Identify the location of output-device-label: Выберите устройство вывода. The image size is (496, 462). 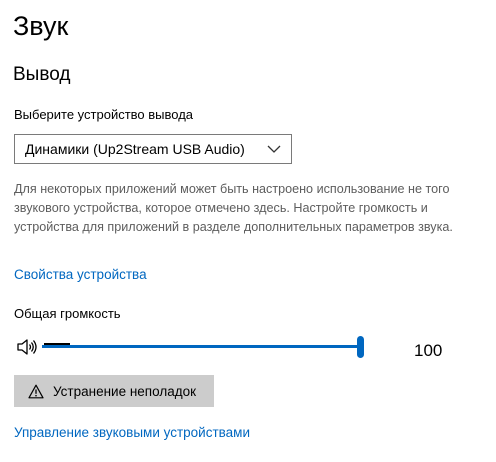
(104, 114).